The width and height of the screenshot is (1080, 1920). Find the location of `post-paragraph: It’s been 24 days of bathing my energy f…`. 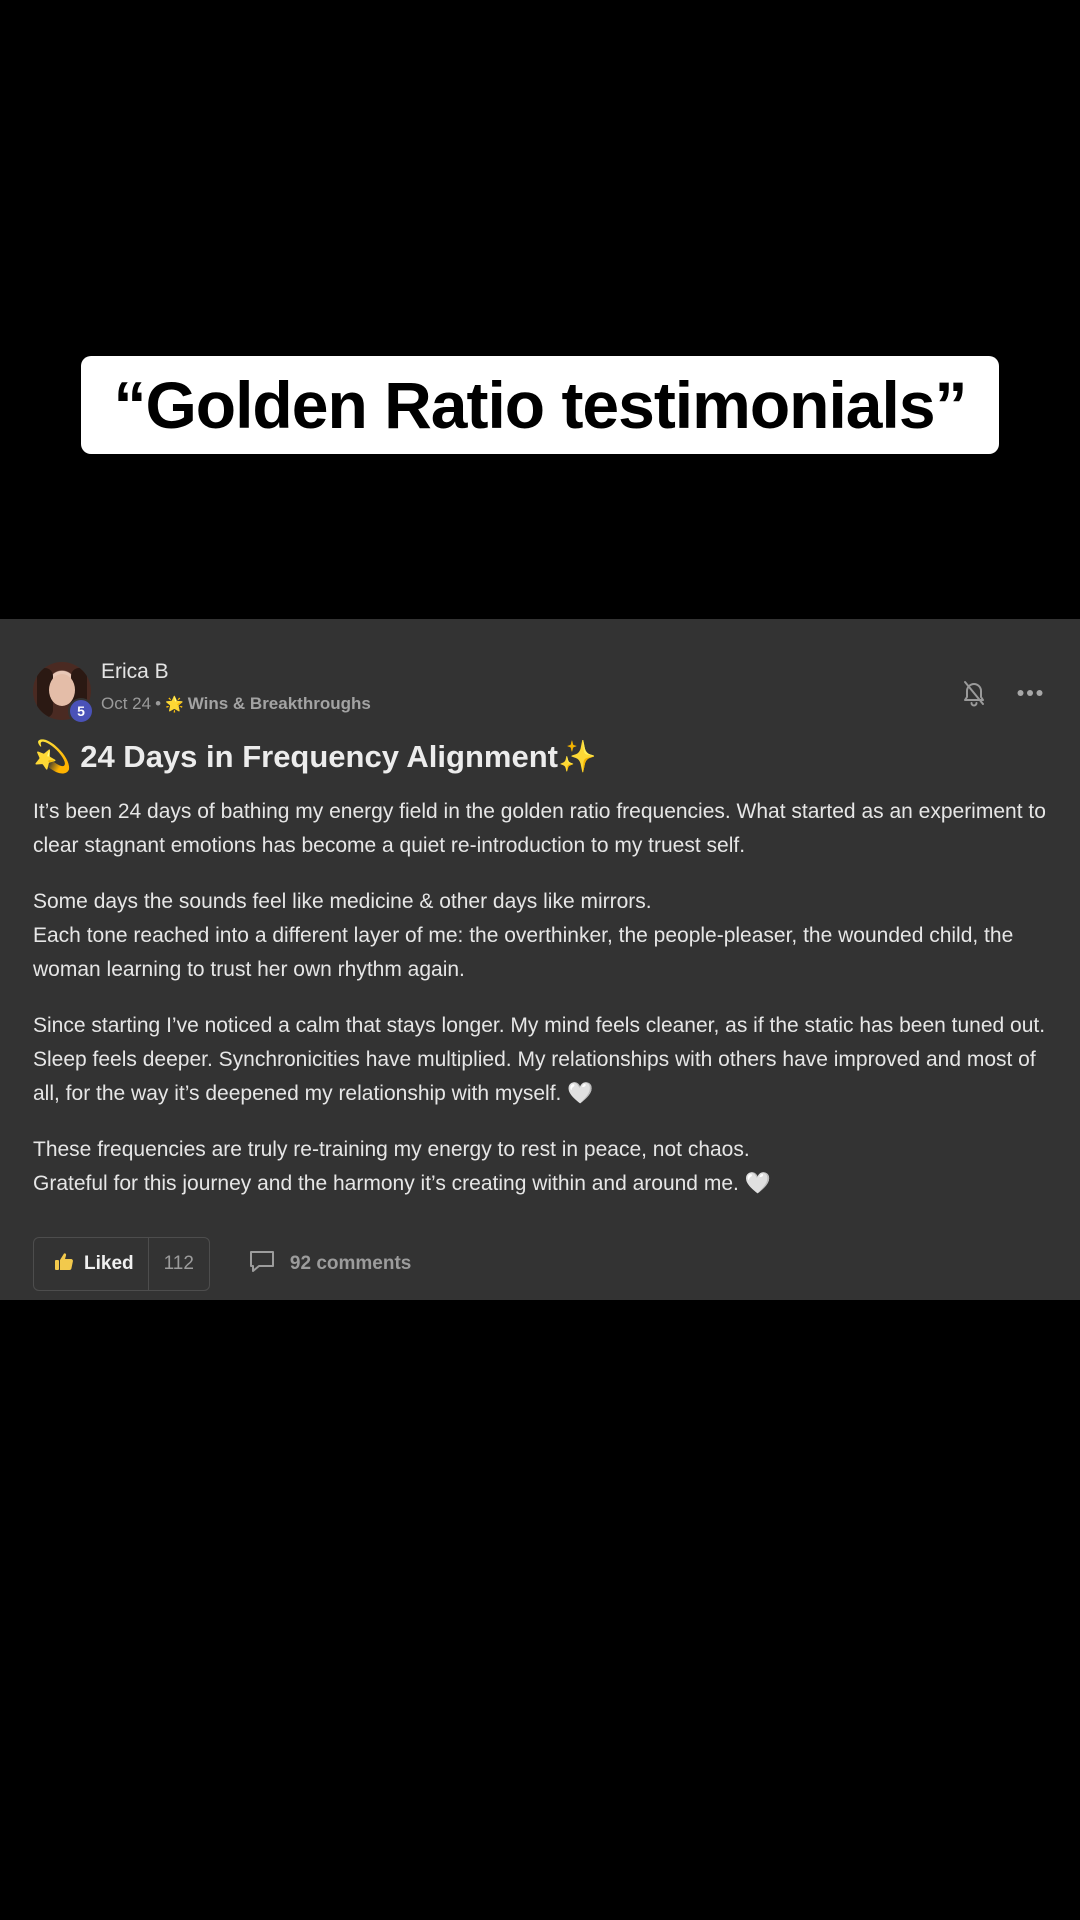

post-paragraph: It’s been 24 days of bathing my energy f… is located at coordinates (539, 828).